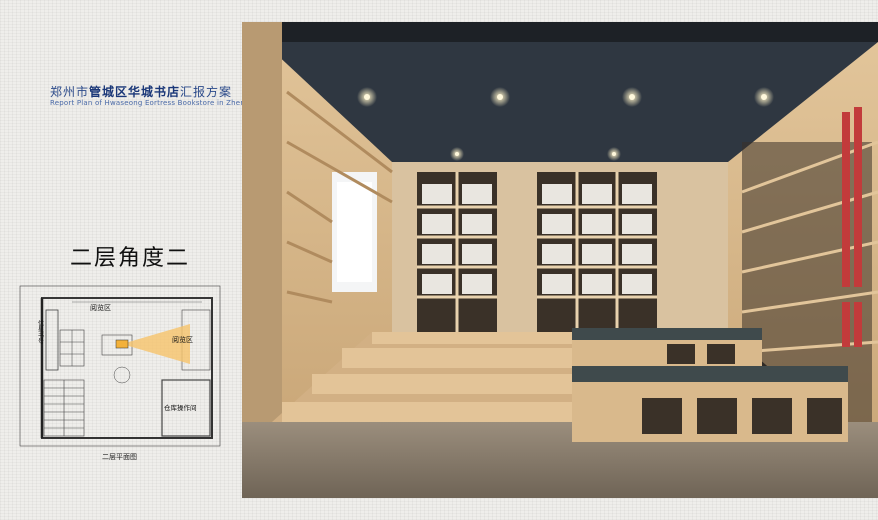 Image resolution: width=878 pixels, height=520 pixels. I want to click on report-title-cn: 郑州市管城区华城书店汇报方案, so click(141, 91).